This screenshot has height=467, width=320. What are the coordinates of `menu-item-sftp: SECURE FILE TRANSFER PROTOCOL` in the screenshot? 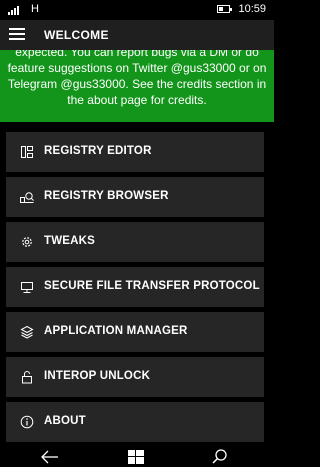 It's located at (135, 287).